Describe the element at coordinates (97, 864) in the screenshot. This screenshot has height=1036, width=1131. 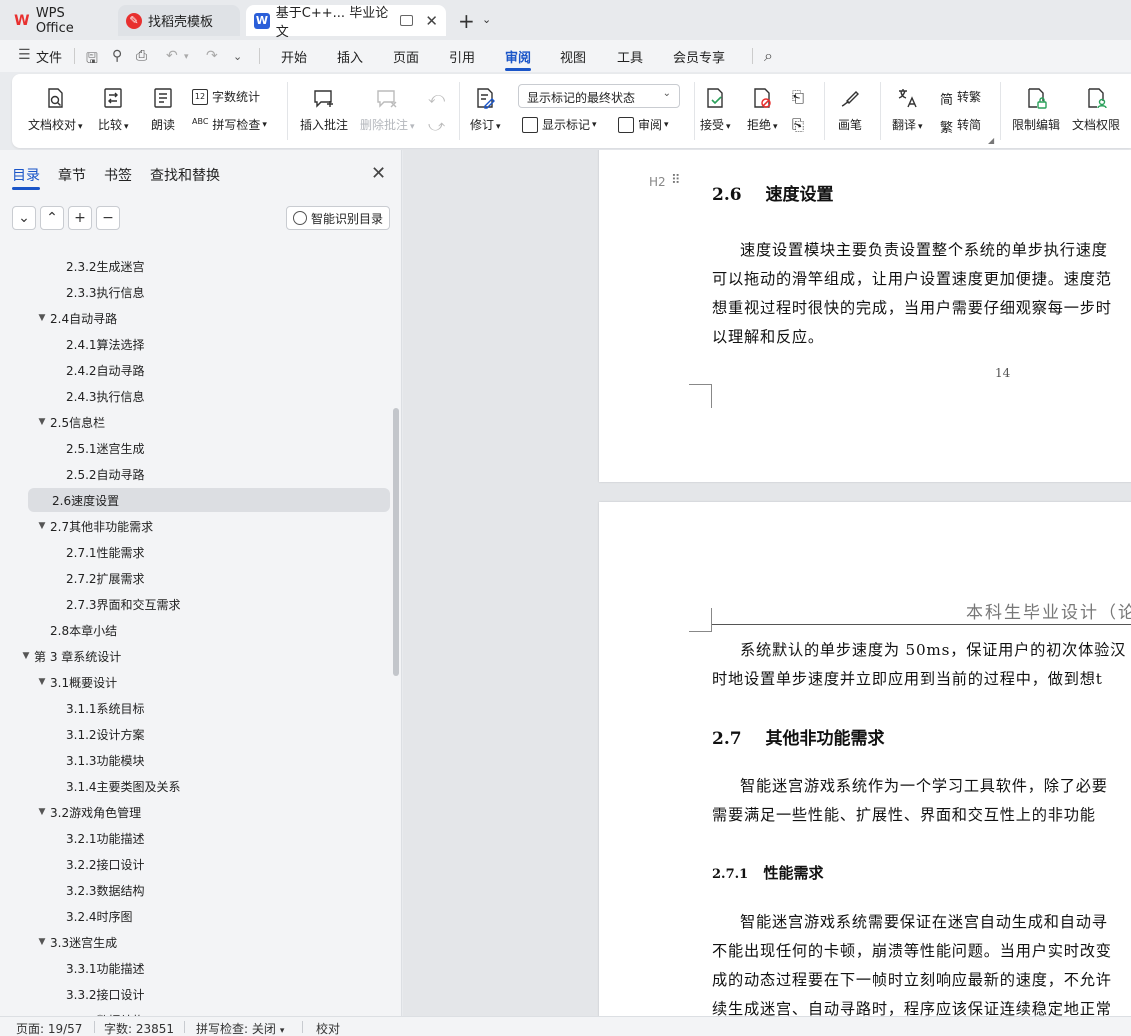
I see `toc-item: 3.2.2接口设计` at that location.